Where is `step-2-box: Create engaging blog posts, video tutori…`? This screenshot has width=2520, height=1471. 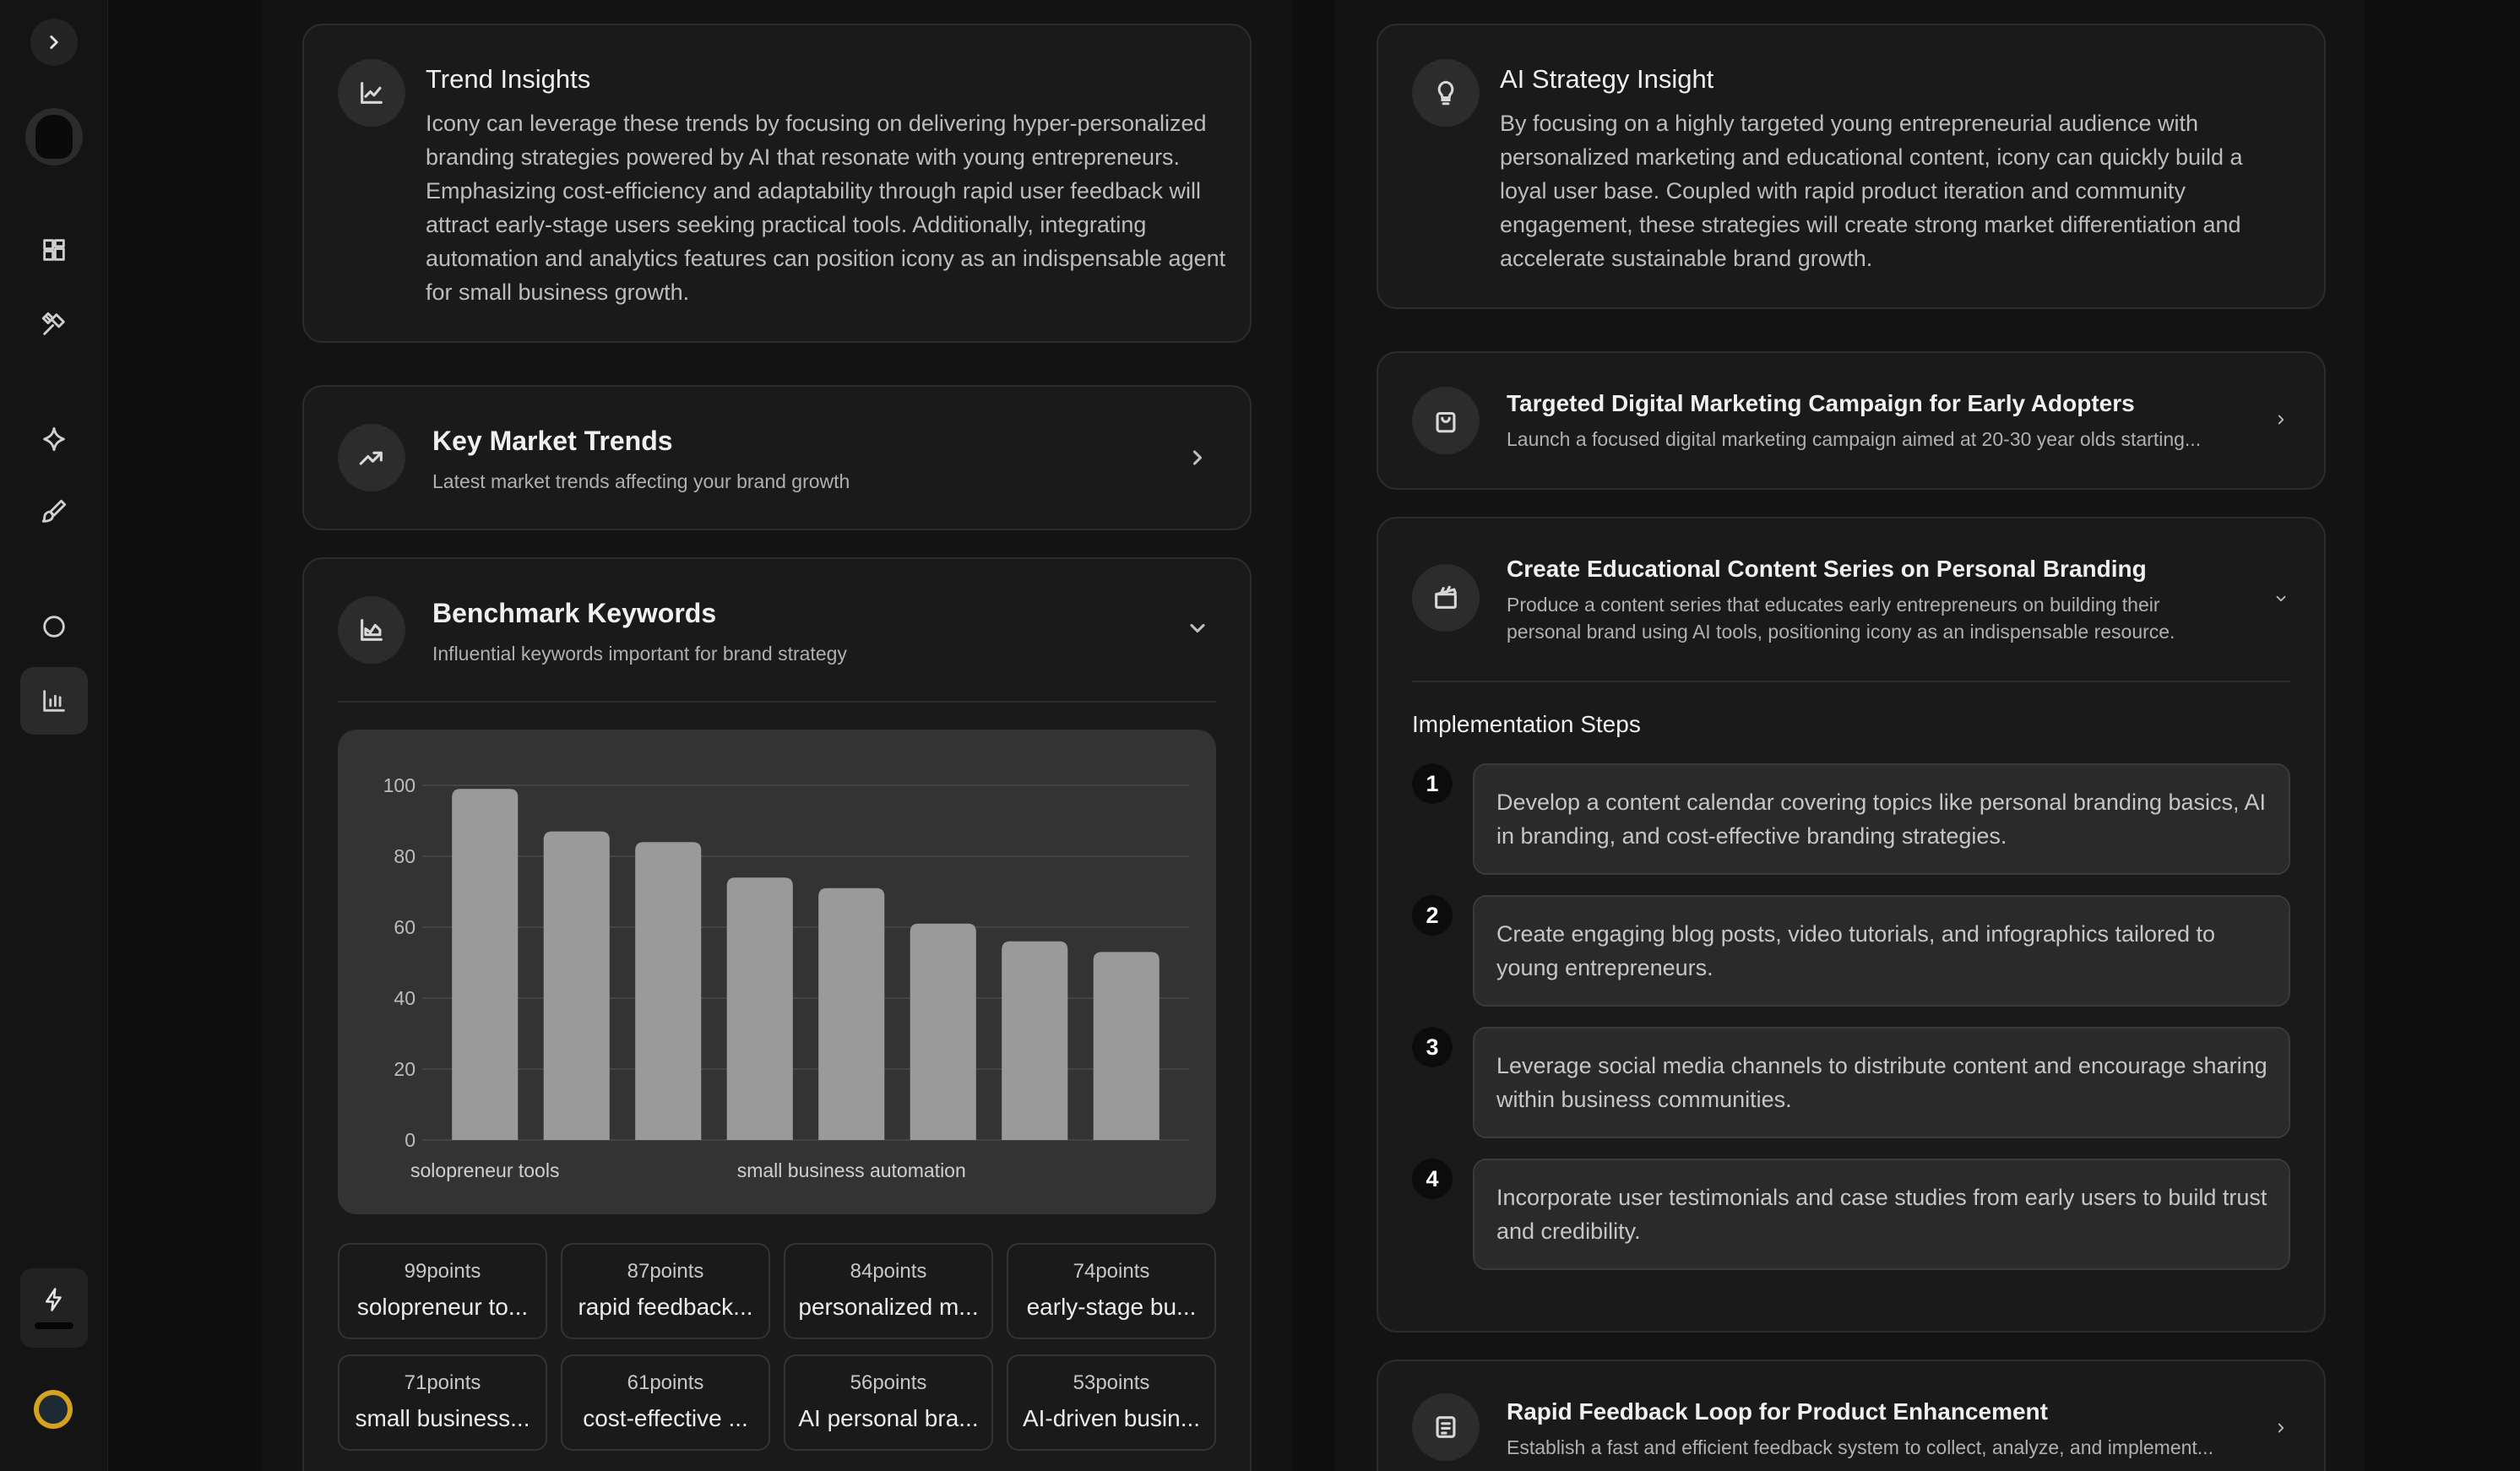
step-2-box: Create engaging blog posts, video tutori… is located at coordinates (1881, 951).